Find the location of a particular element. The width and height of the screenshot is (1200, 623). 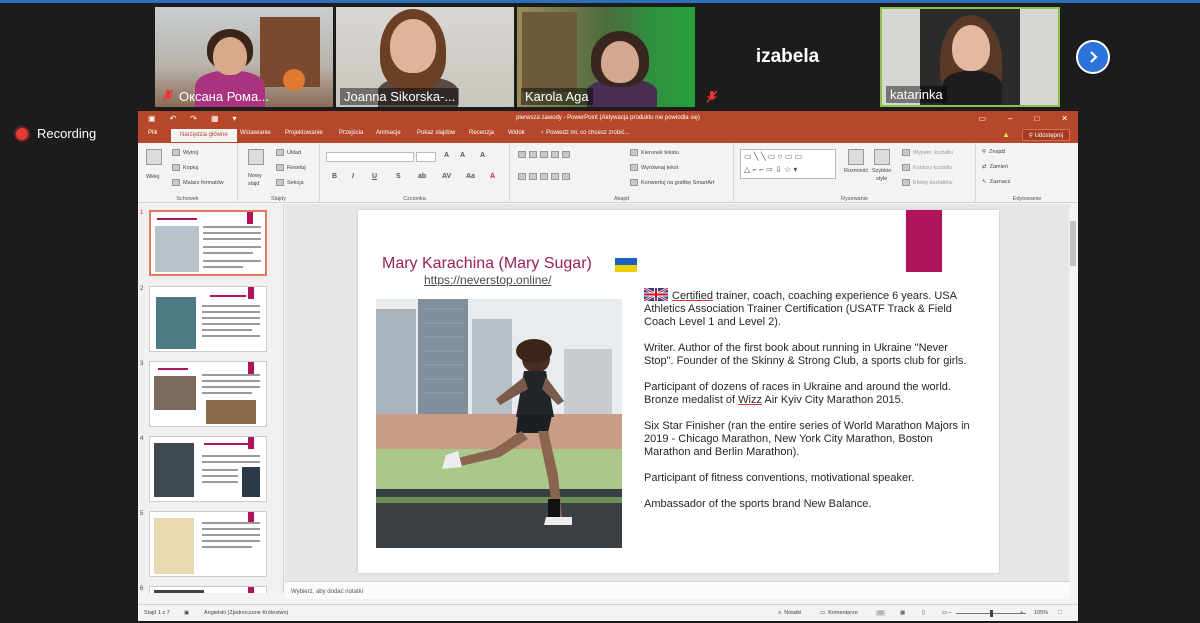

paste-icon is located at coordinates (154, 157).